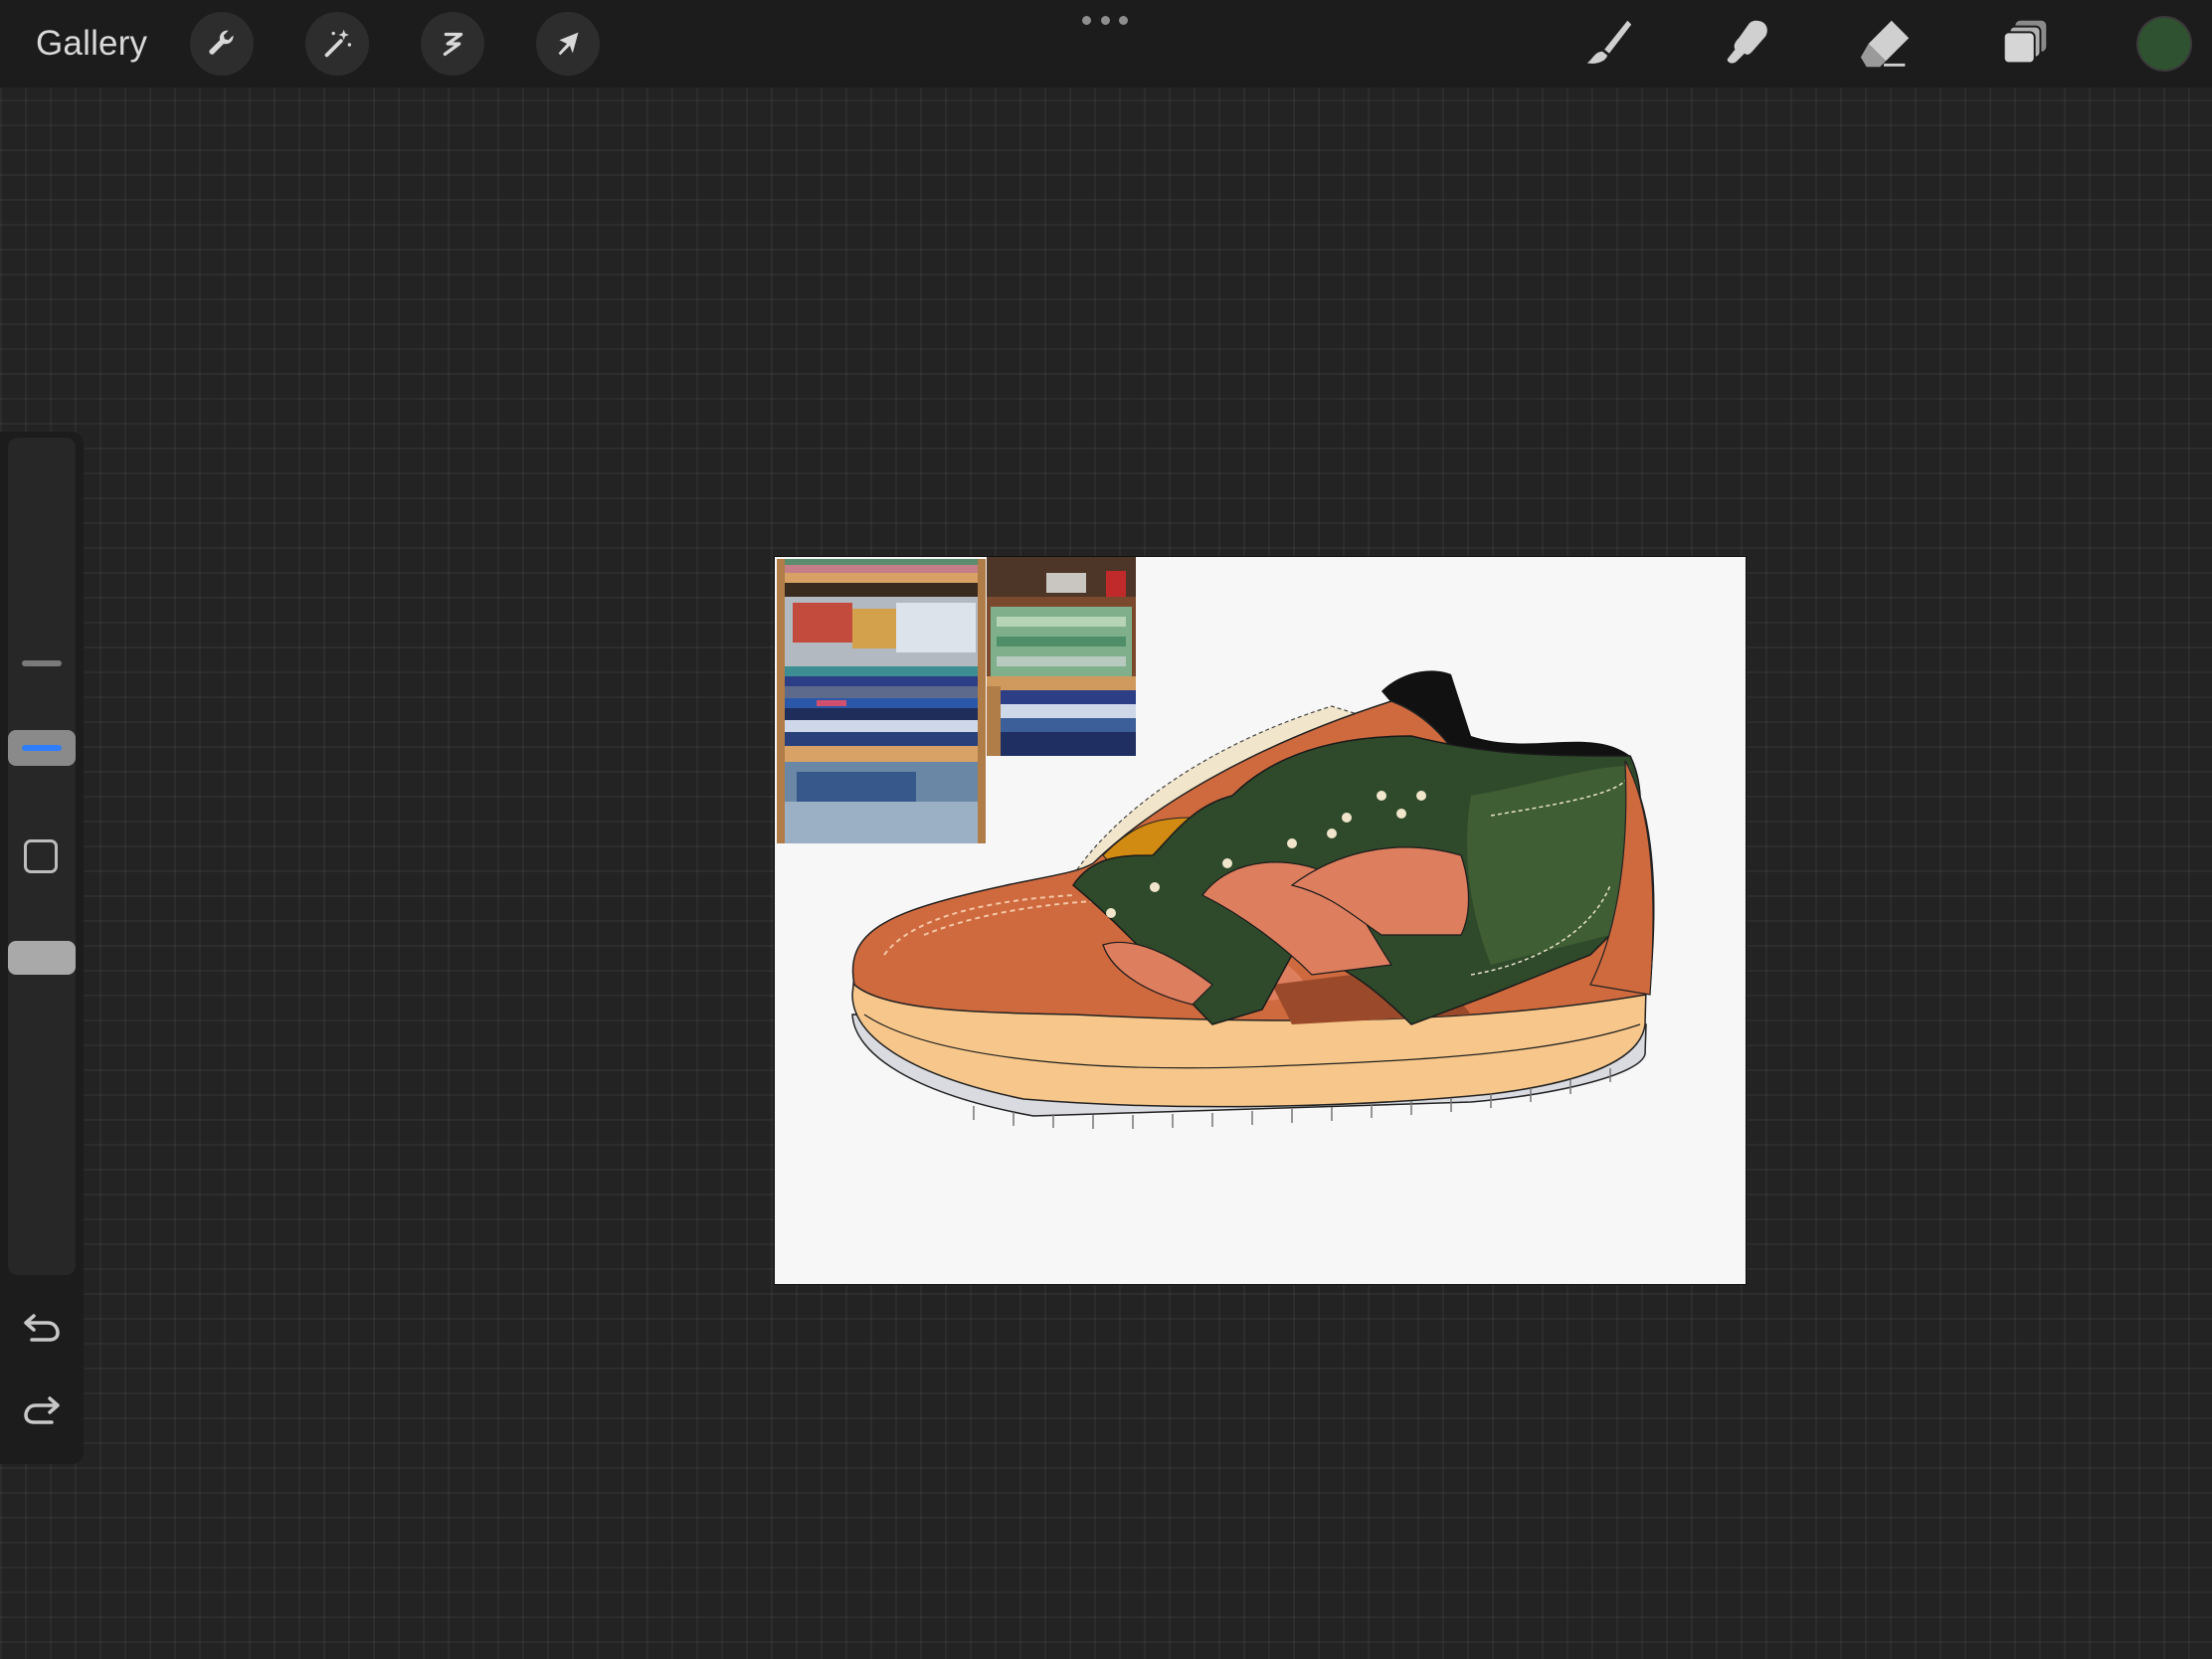 The image size is (2212, 1659). I want to click on smudge-button, so click(1746, 44).